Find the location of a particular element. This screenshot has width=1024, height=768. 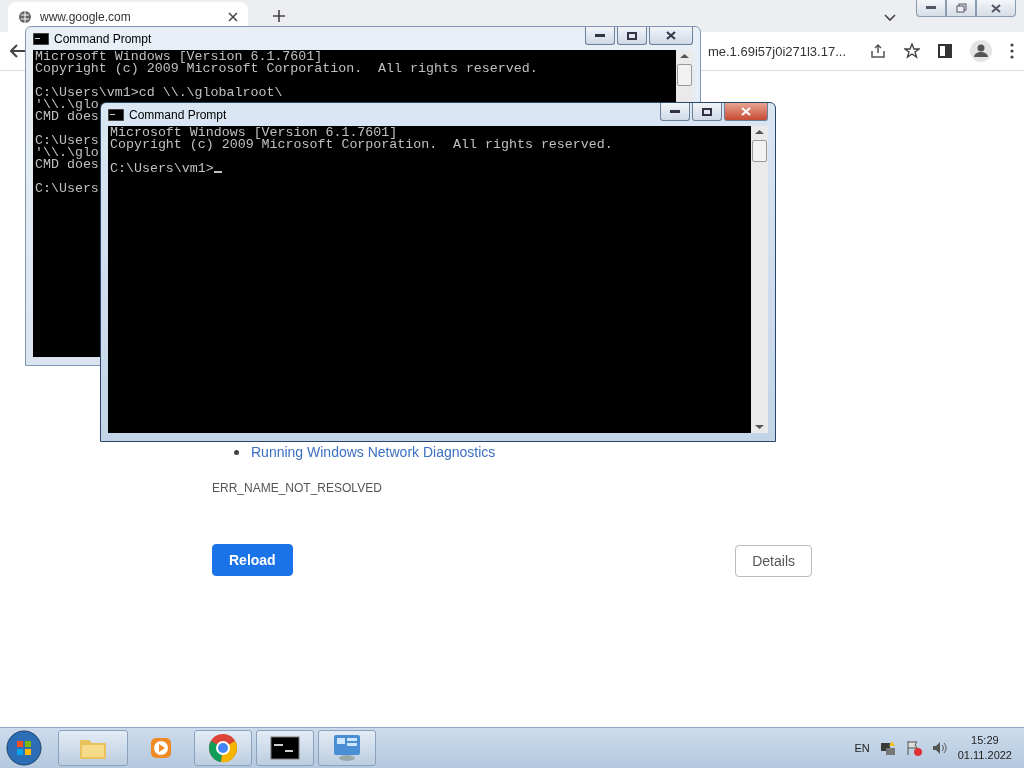

globe-icon is located at coordinates (25, 17).